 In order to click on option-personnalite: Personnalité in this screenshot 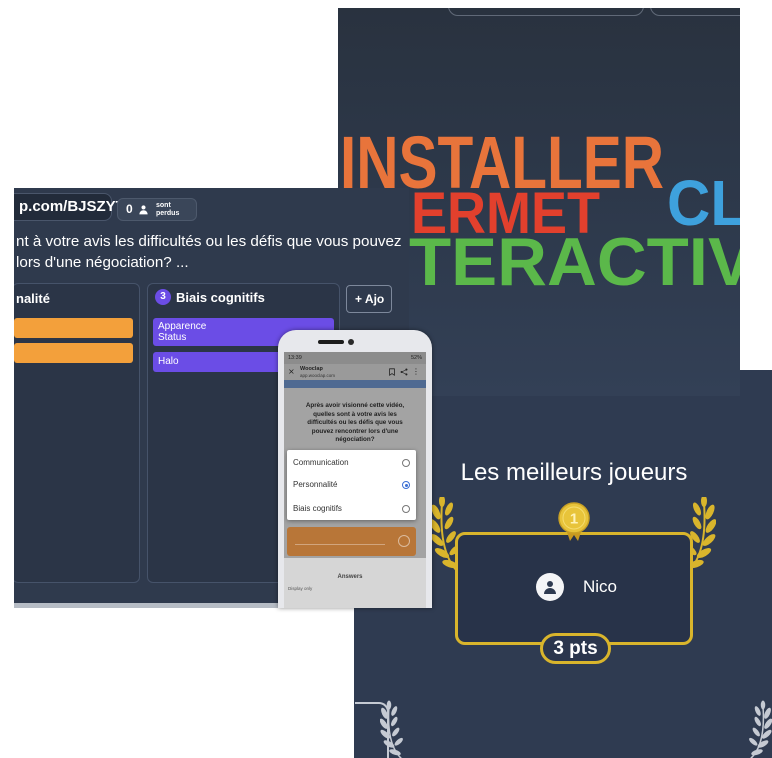, I will do `click(351, 485)`.